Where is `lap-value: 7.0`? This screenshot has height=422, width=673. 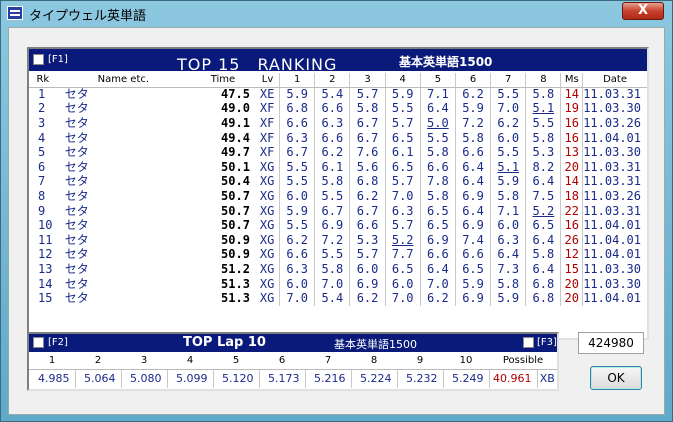
lap-value: 7.0 is located at coordinates (297, 298).